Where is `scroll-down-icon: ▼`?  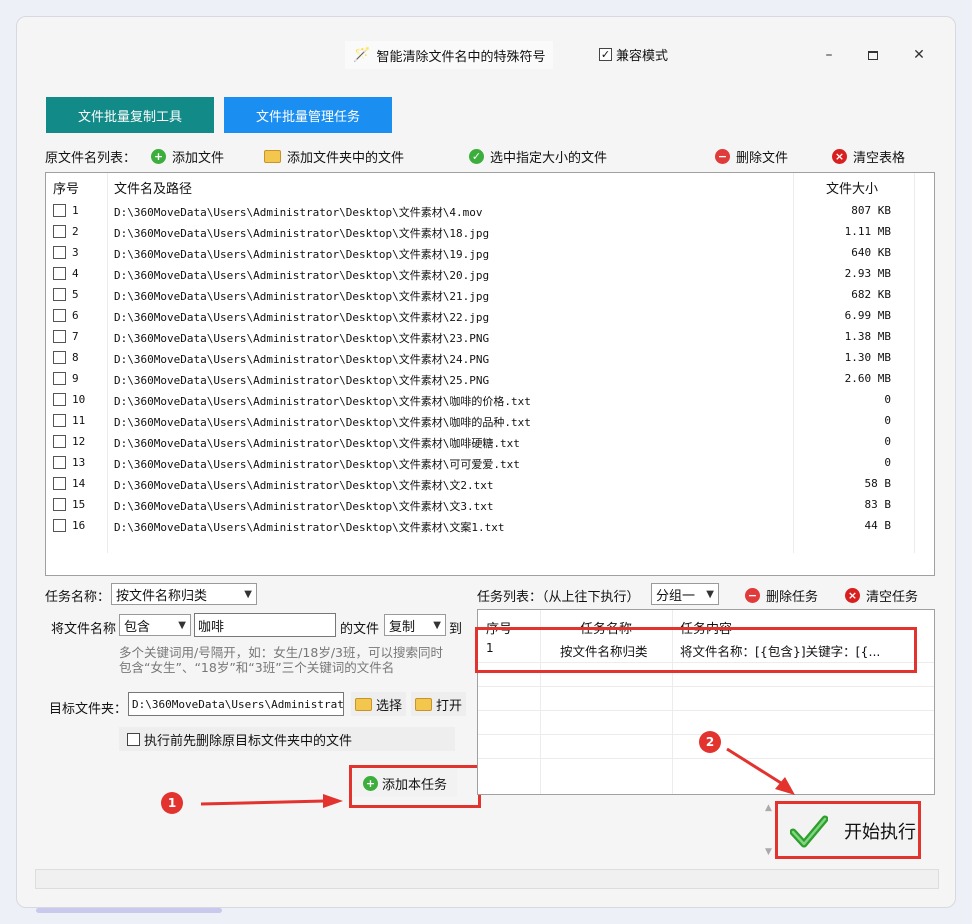 scroll-down-icon: ▼ is located at coordinates (768, 852).